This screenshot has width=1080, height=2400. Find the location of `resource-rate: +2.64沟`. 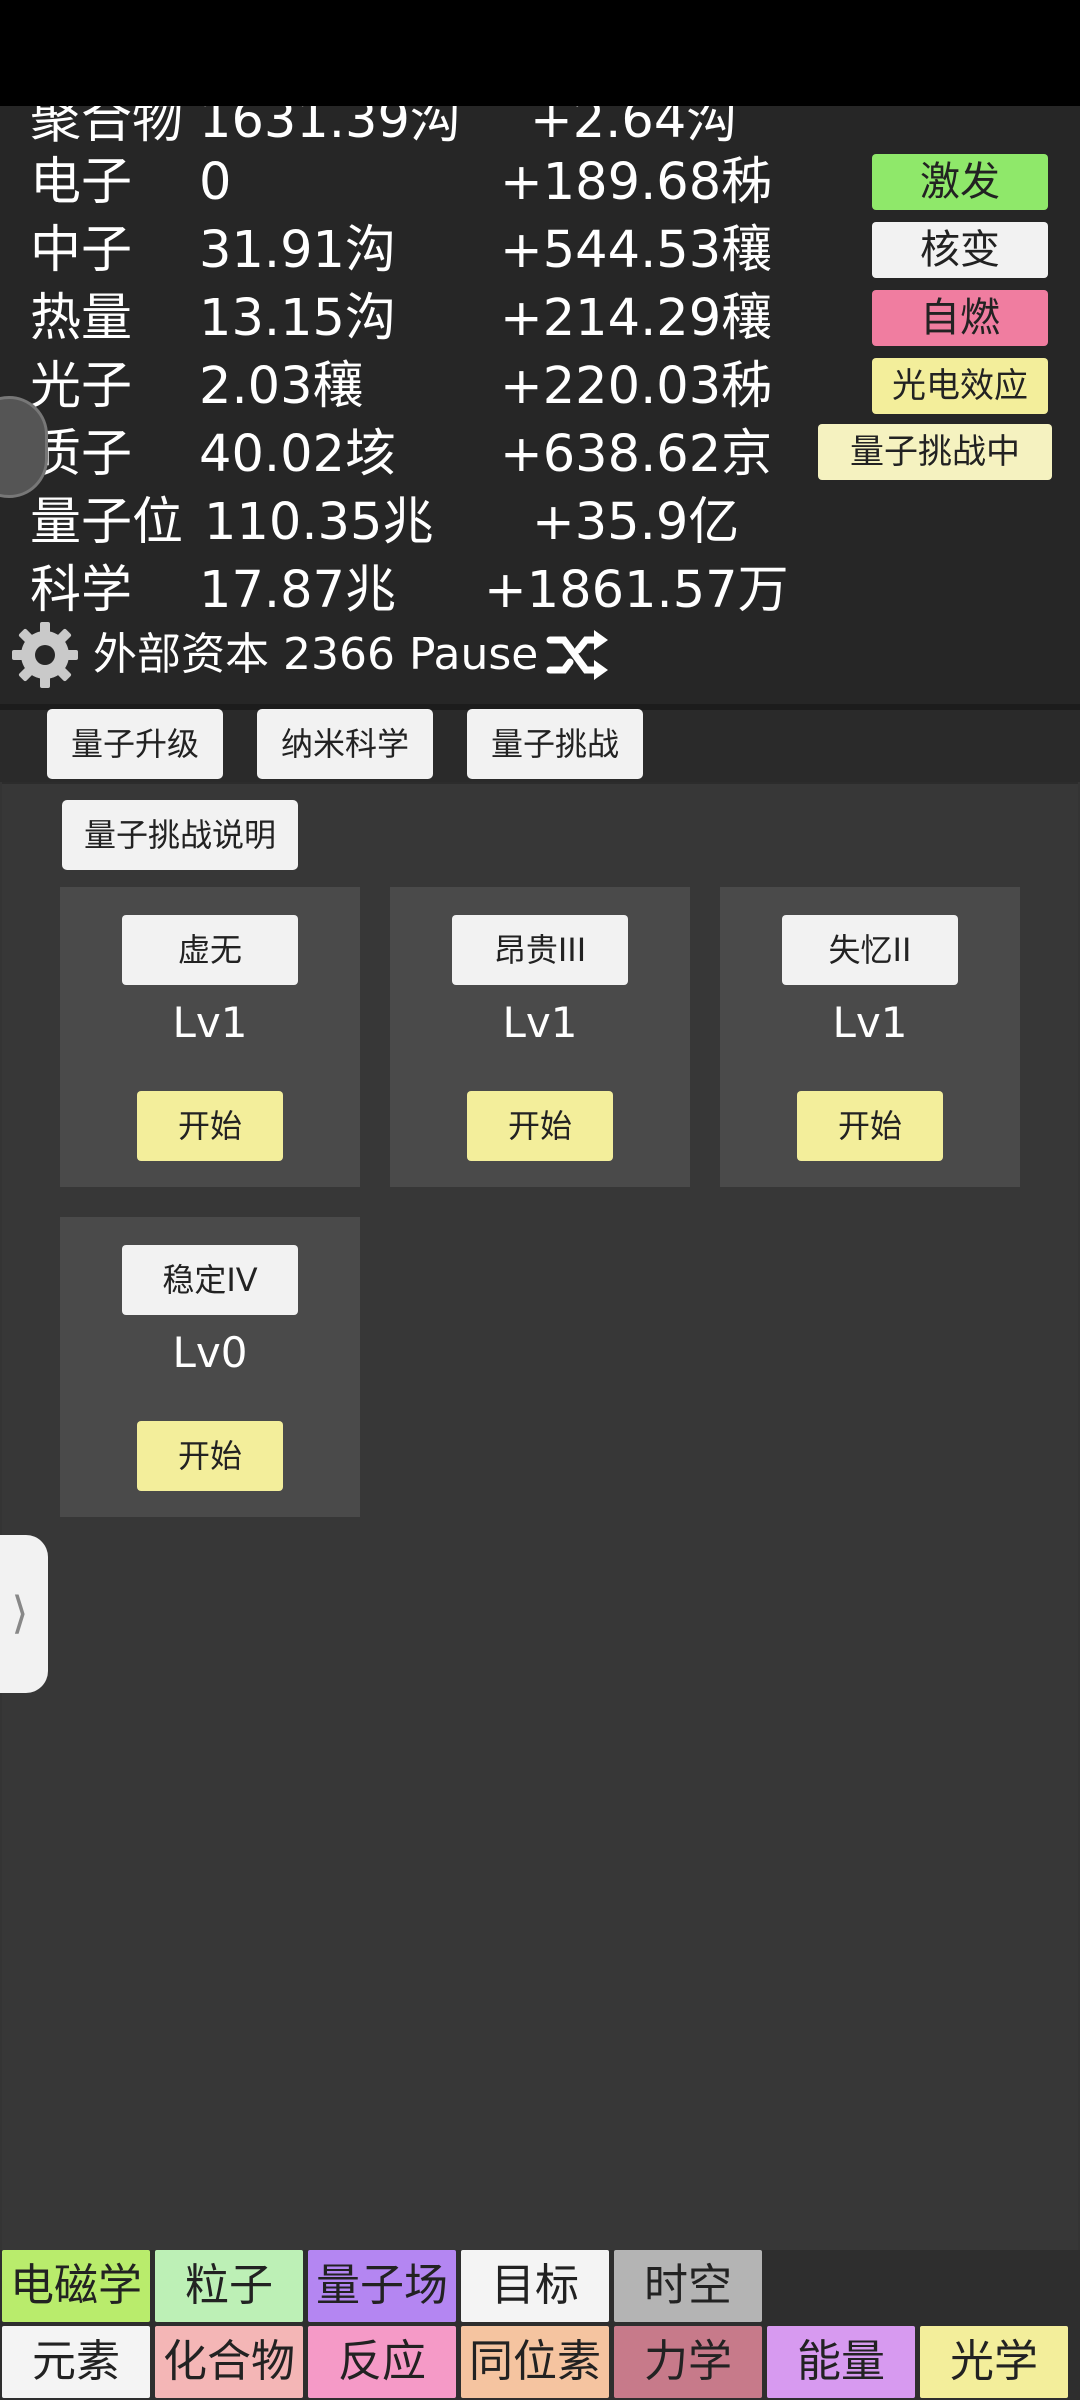

resource-rate: +2.64沟 is located at coordinates (634, 128).